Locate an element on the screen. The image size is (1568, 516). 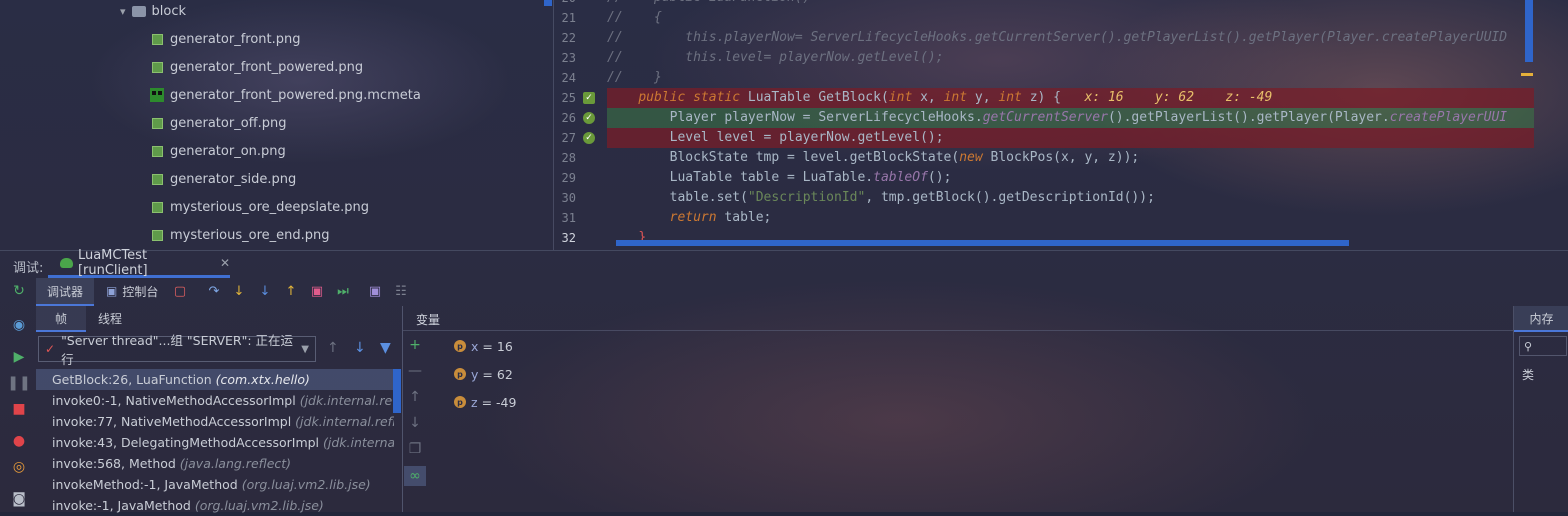
panel-divider is located at coordinates (402, 409).